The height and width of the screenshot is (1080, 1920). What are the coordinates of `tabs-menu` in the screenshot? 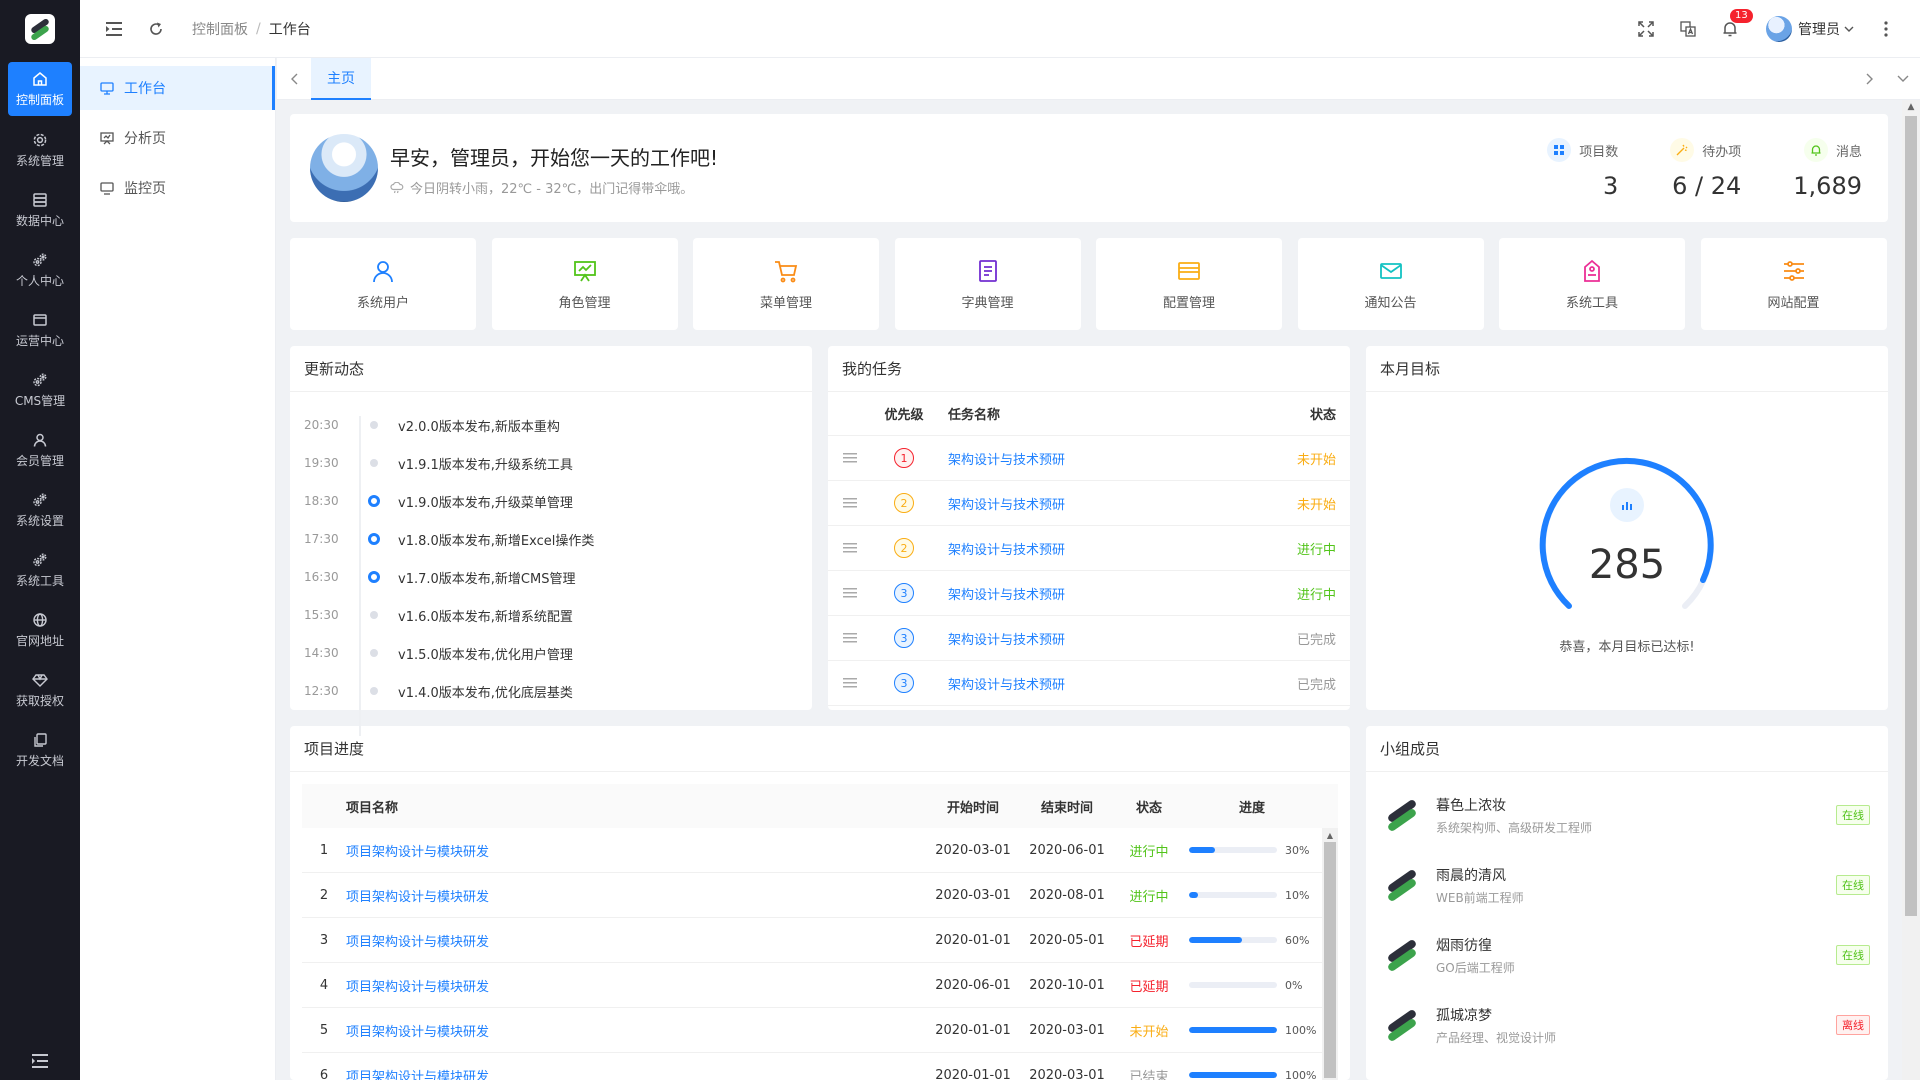 It's located at (1903, 79).